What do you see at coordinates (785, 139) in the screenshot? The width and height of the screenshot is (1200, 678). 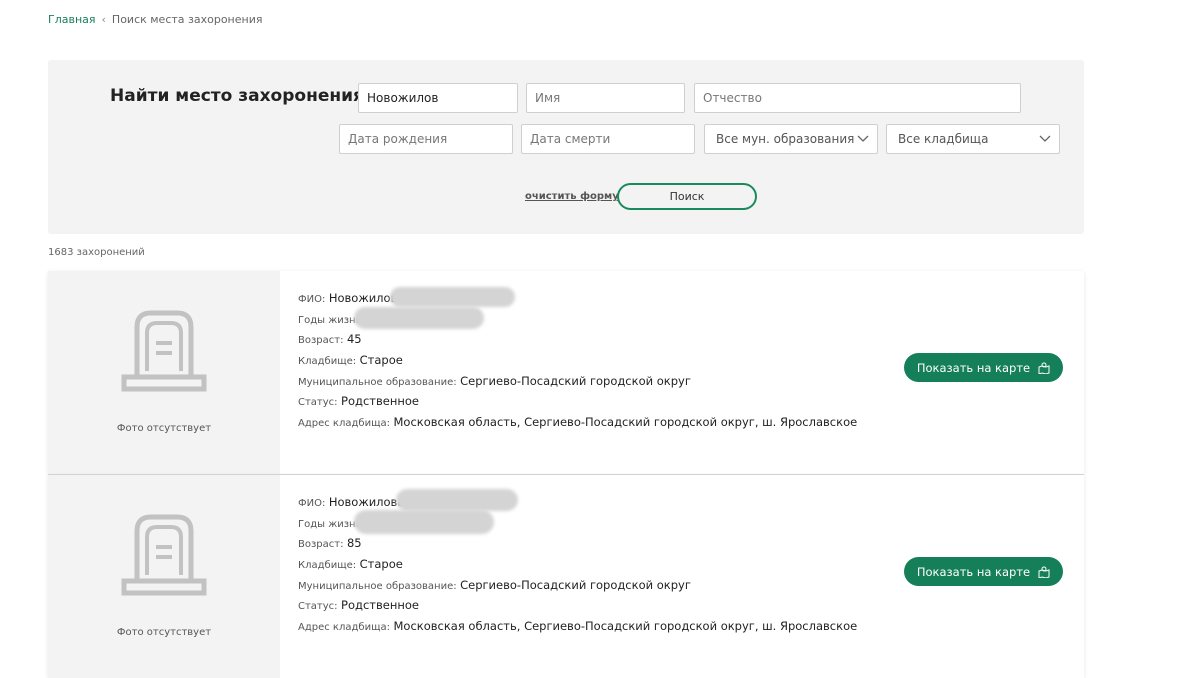 I see `municipality-select-value: Все мун. образования` at bounding box center [785, 139].